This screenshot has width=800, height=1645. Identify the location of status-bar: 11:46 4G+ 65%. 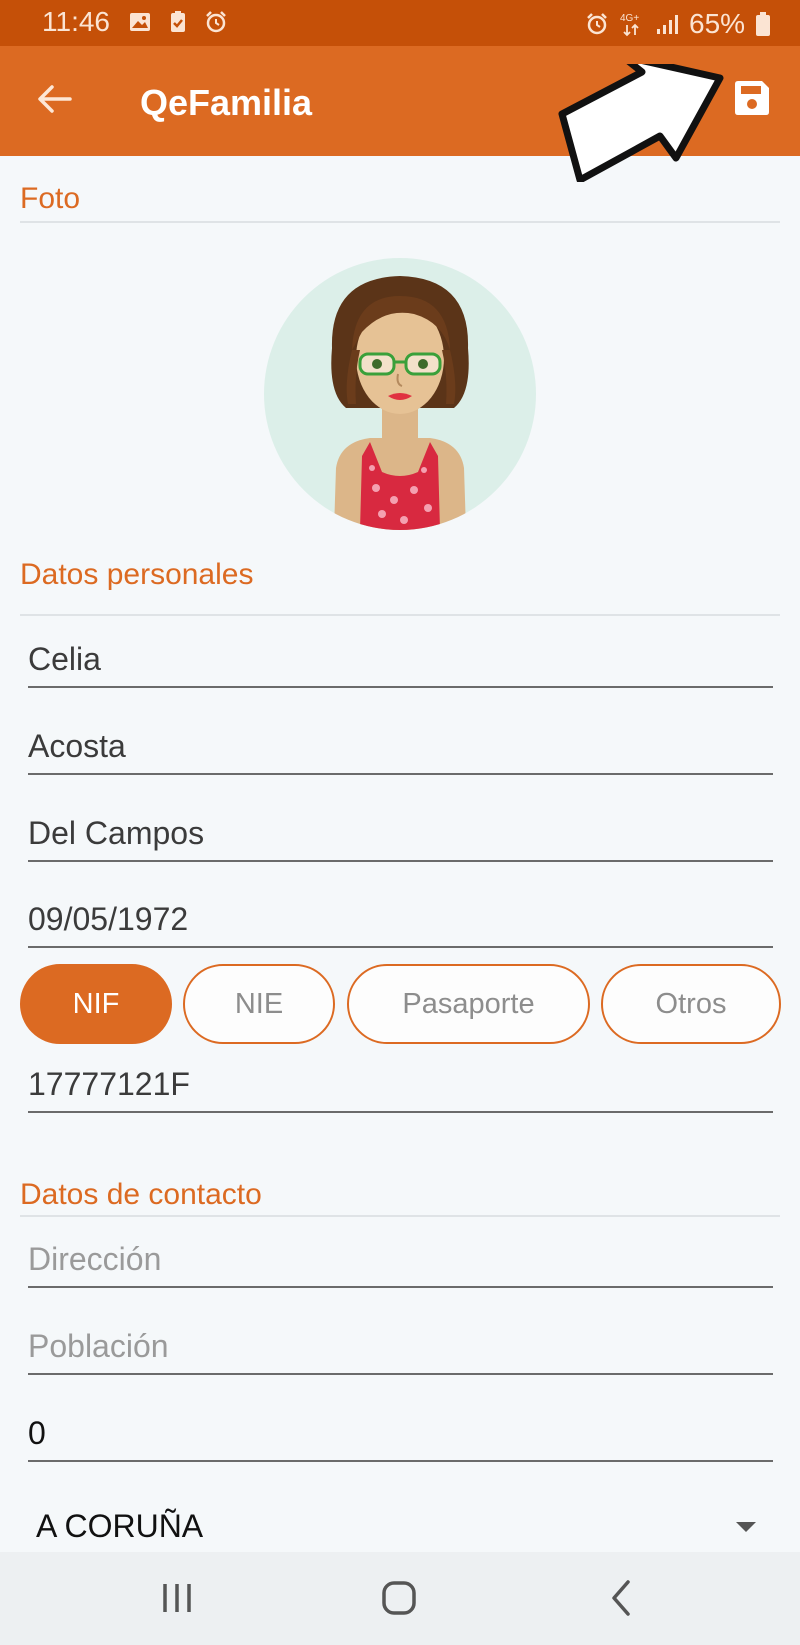
(400, 23).